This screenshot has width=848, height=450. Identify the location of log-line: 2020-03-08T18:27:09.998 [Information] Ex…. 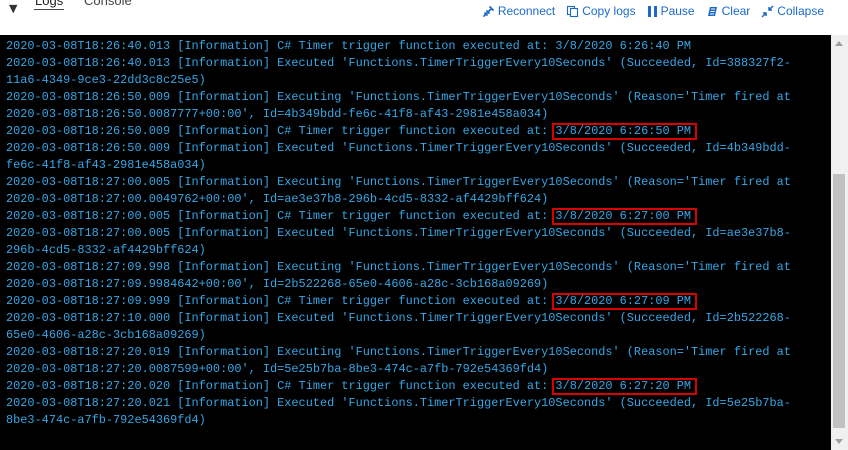
(398, 267).